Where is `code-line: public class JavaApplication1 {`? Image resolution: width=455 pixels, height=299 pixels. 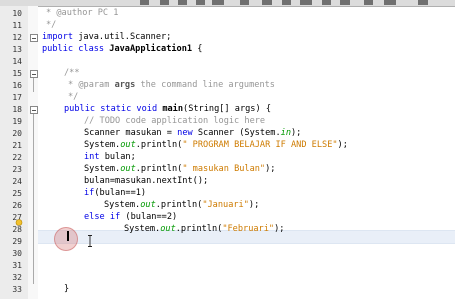 code-line: public class JavaApplication1 { is located at coordinates (122, 49).